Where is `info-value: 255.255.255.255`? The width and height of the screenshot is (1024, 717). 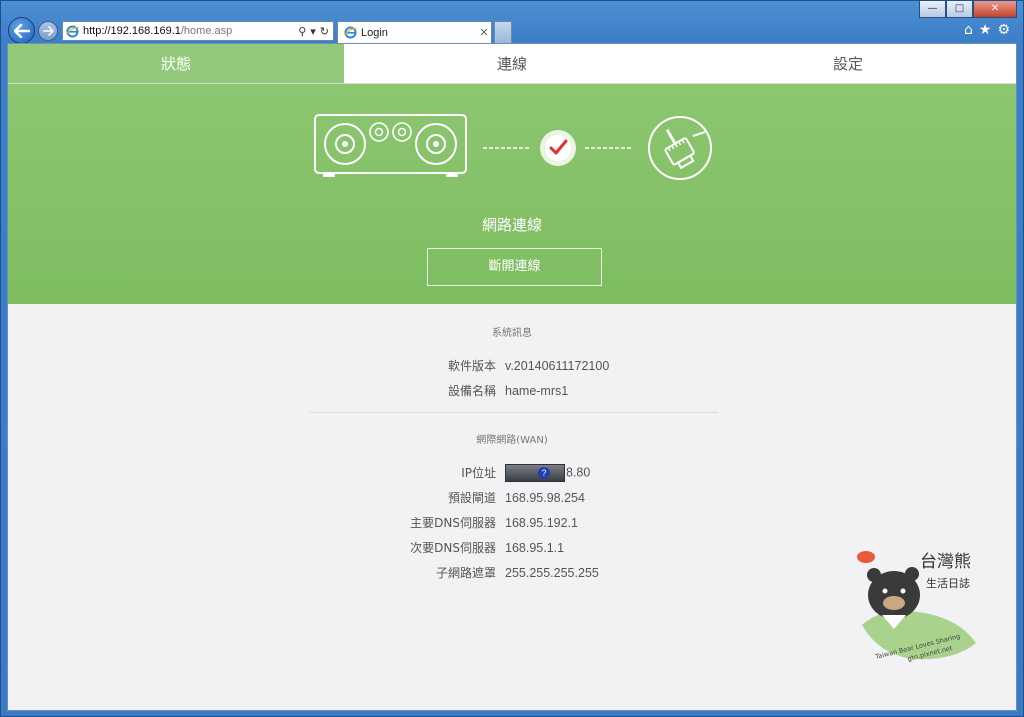
info-value: 255.255.255.255 is located at coordinates (552, 572).